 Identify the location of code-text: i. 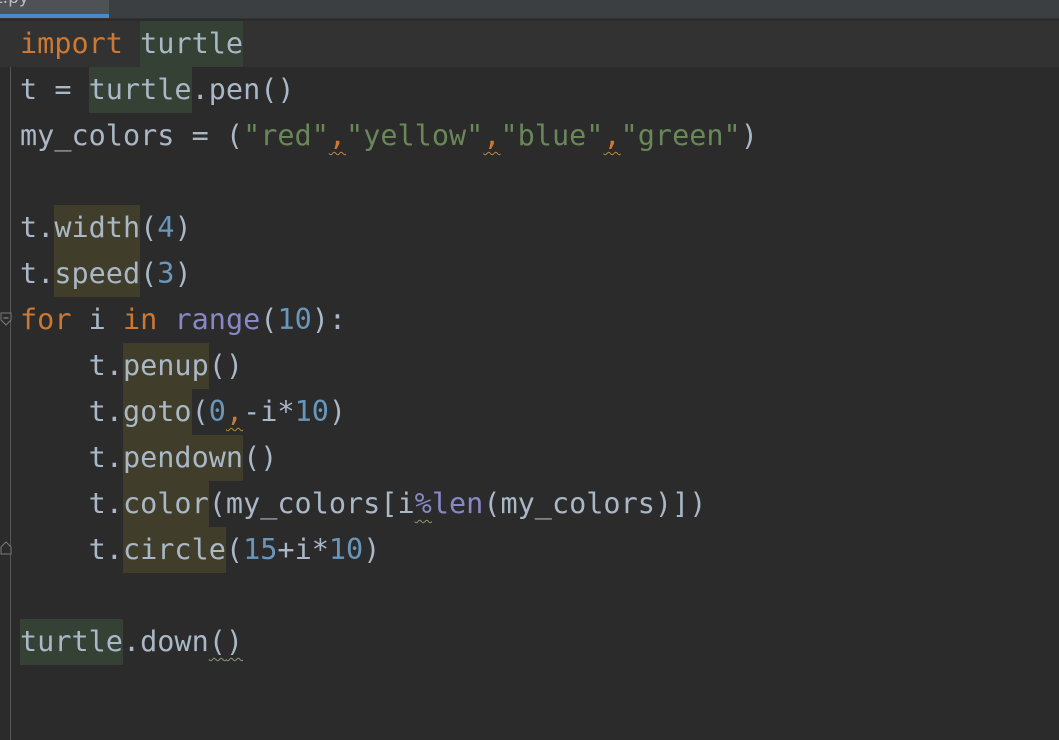
(97, 319).